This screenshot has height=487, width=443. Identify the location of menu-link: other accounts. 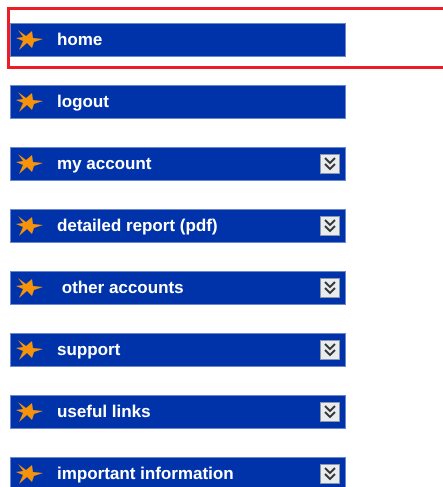
(178, 288).